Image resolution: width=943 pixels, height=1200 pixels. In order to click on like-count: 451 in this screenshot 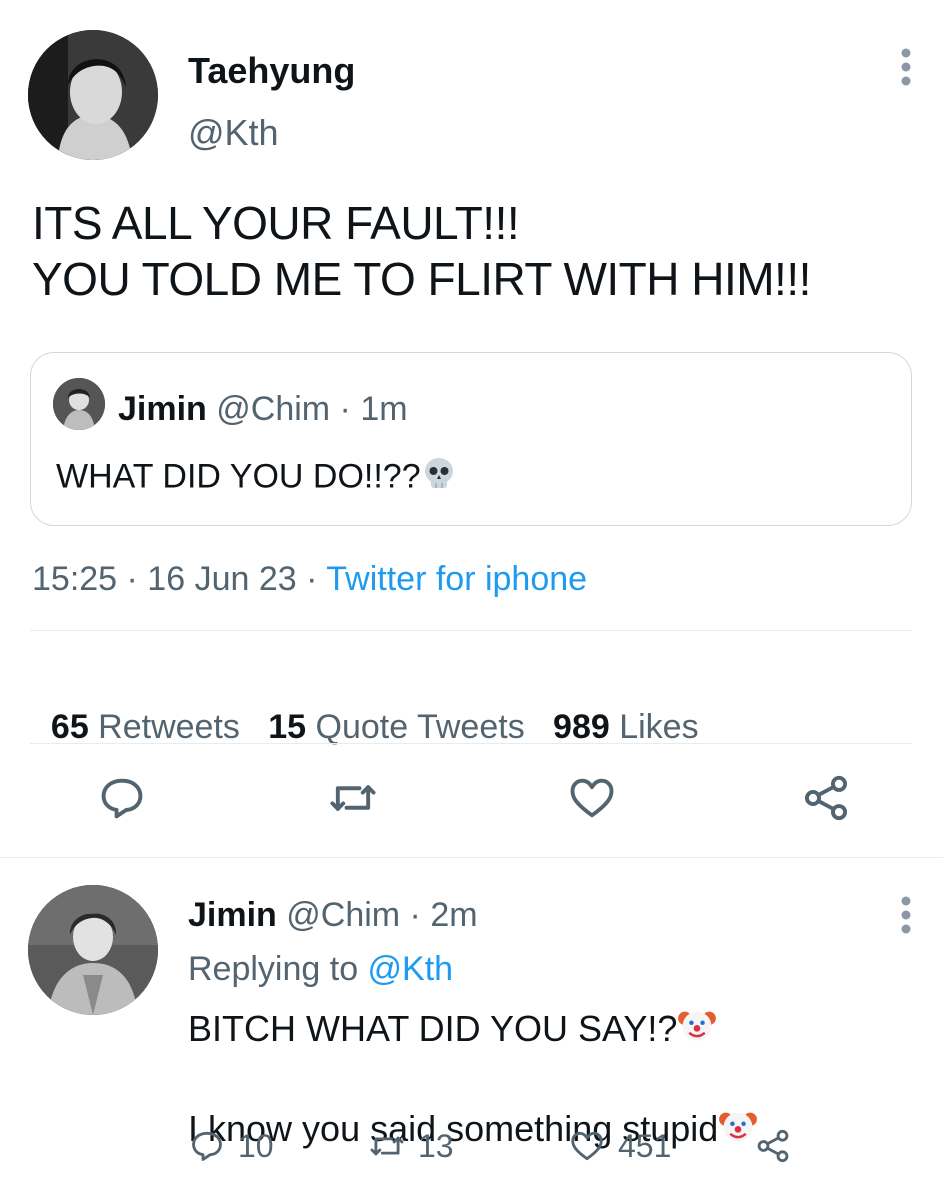, I will do `click(645, 1145)`.